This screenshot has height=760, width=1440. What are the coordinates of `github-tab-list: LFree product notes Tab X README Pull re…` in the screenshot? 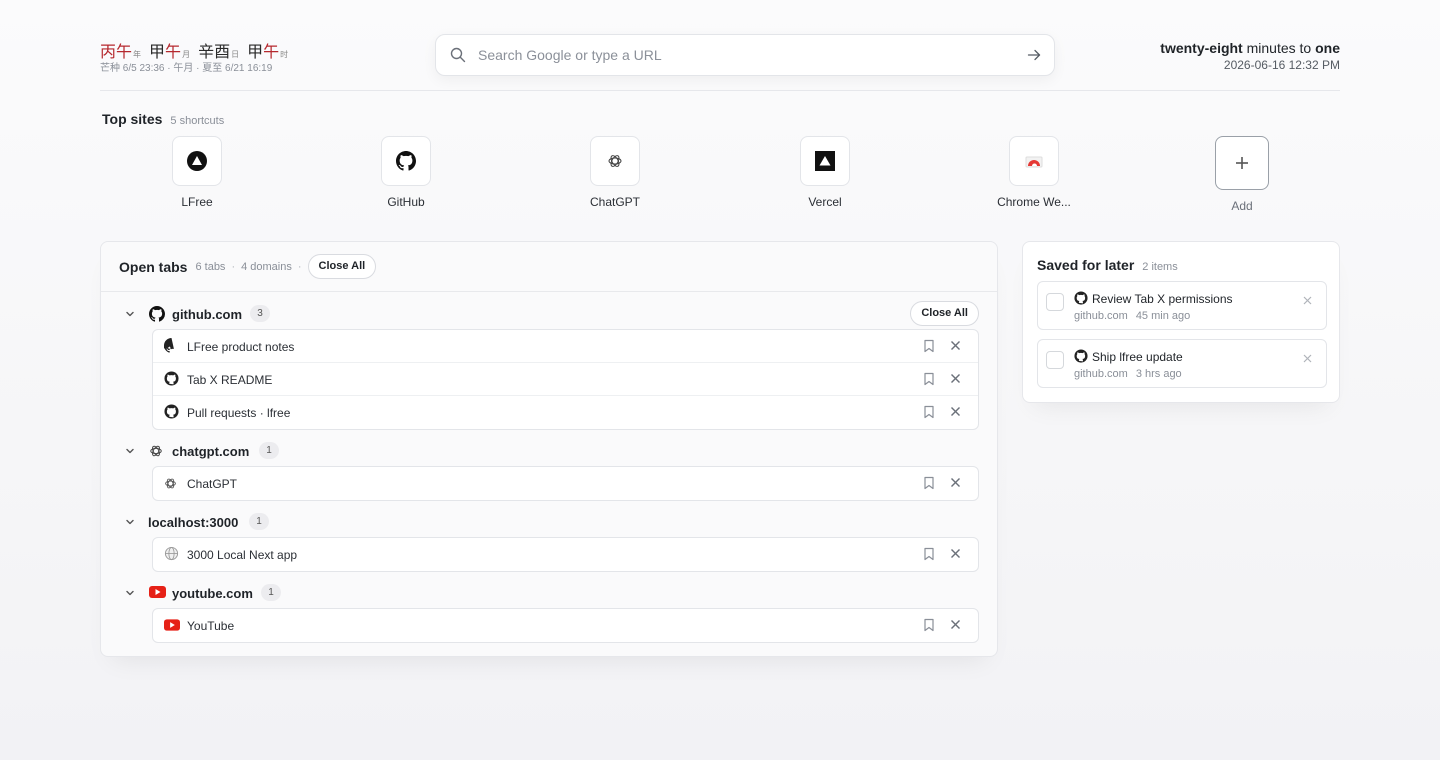 It's located at (565, 379).